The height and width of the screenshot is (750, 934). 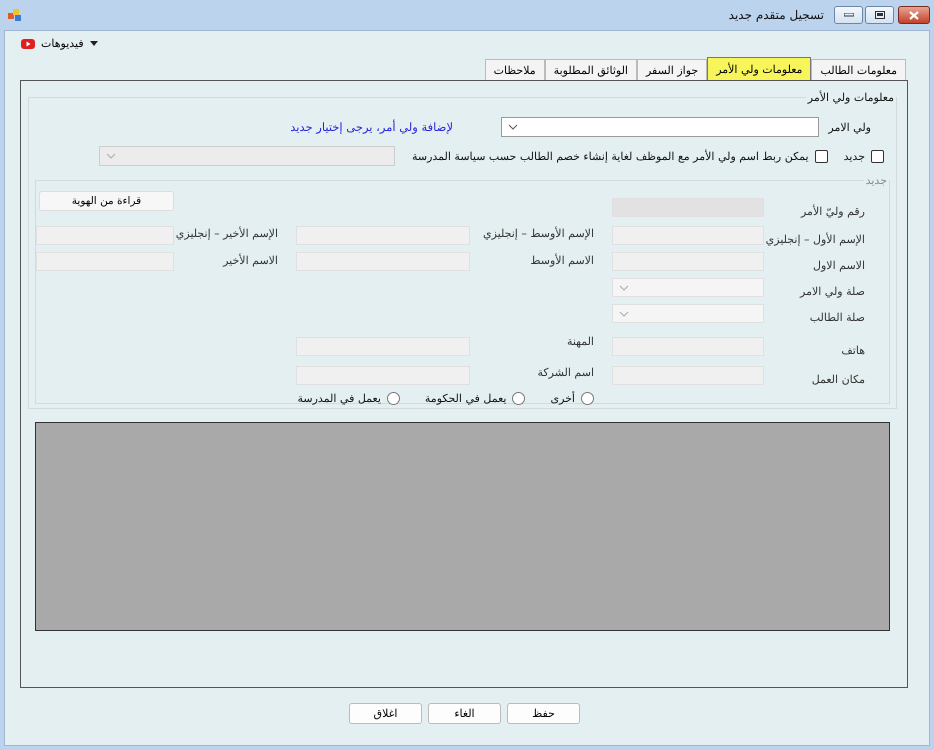 I want to click on minimize-icon, so click(x=849, y=15).